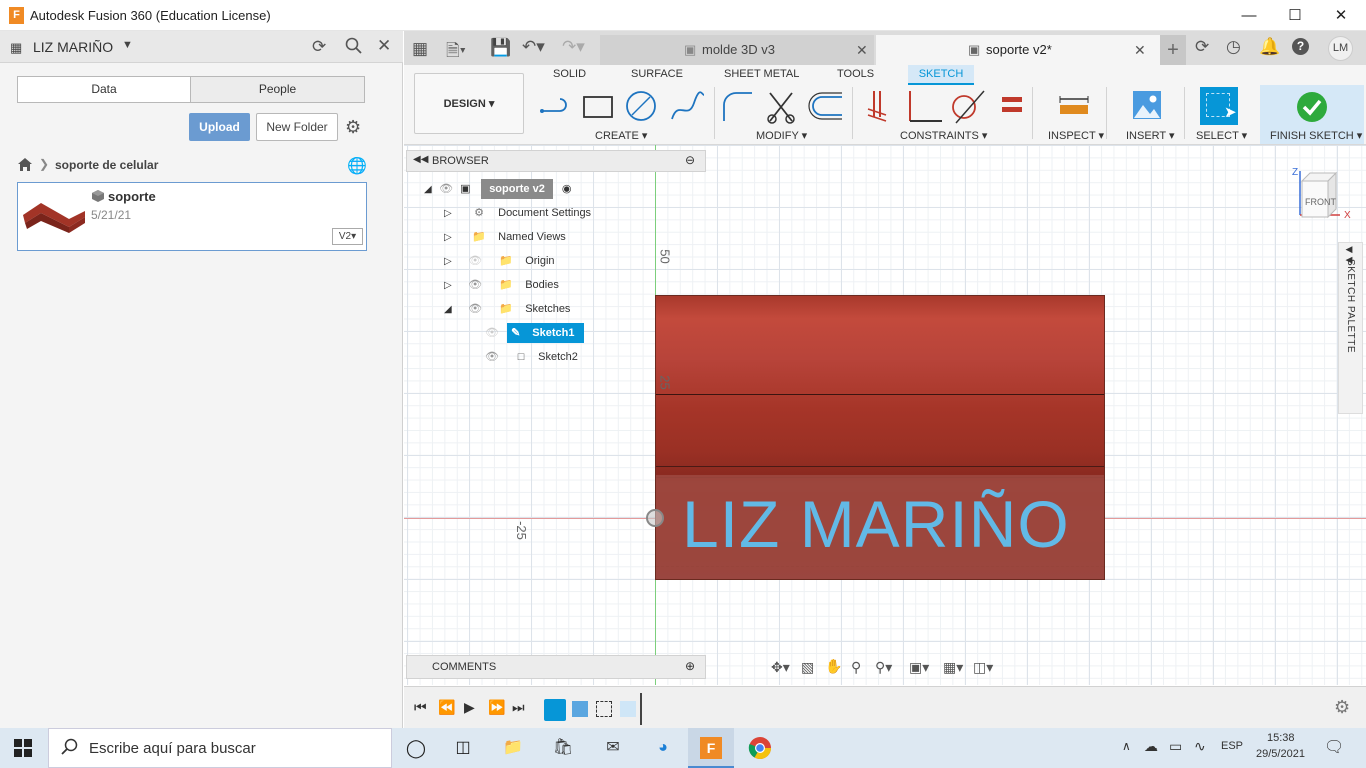 This screenshot has height=768, width=1366. I want to click on user-avatar: LM, so click(1340, 48).